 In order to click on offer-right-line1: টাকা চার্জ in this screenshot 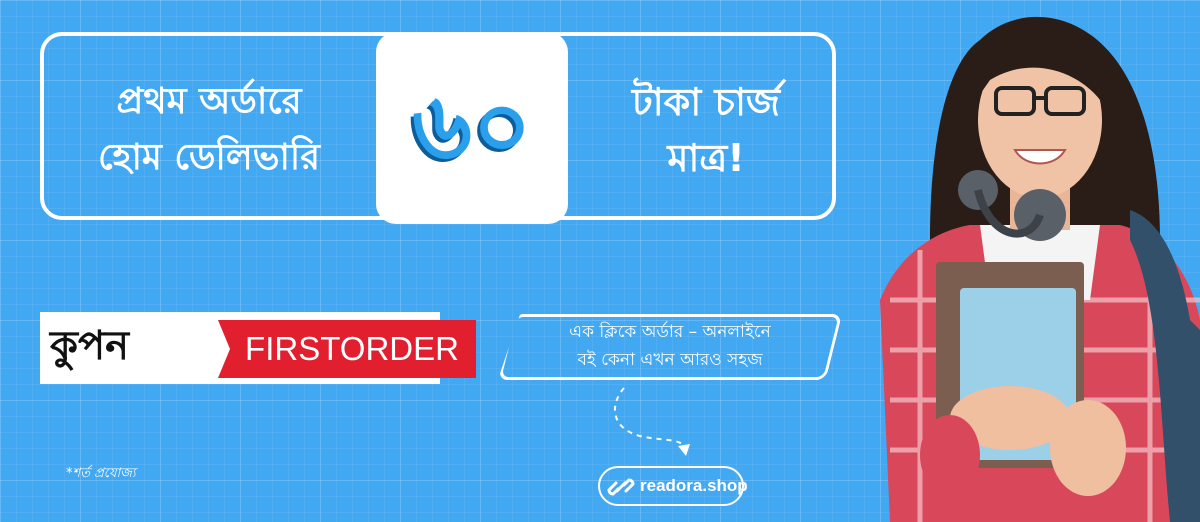, I will do `click(706, 102)`.